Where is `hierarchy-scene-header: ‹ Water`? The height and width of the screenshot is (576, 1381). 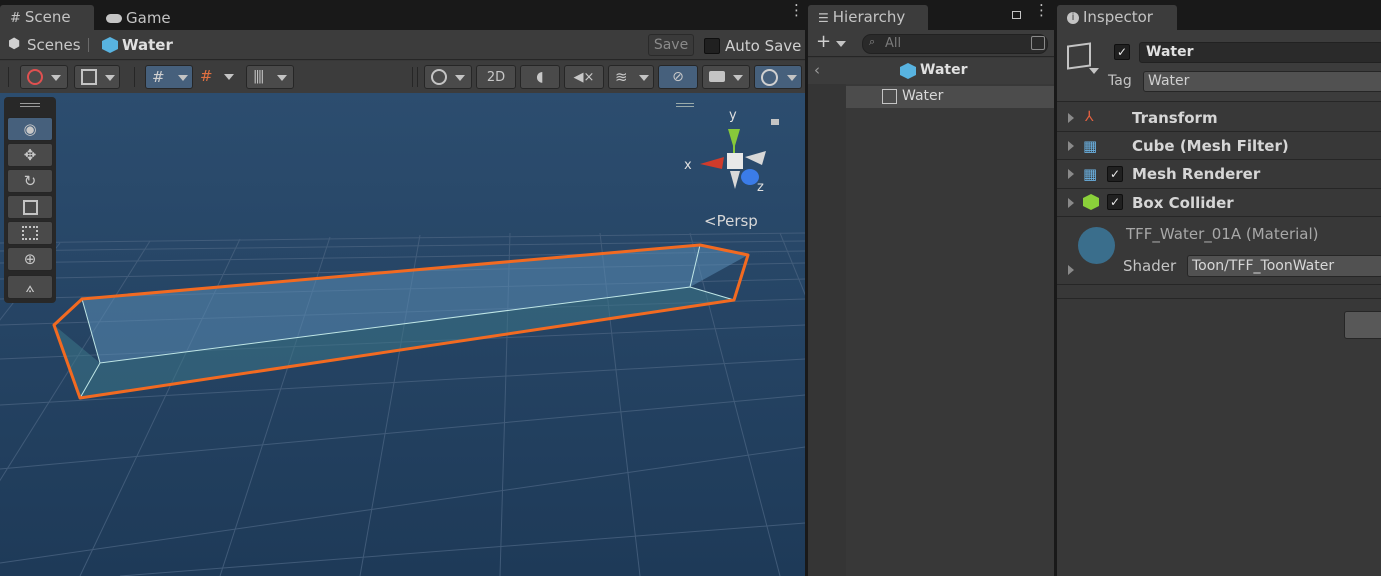 hierarchy-scene-header: ‹ Water is located at coordinates (931, 71).